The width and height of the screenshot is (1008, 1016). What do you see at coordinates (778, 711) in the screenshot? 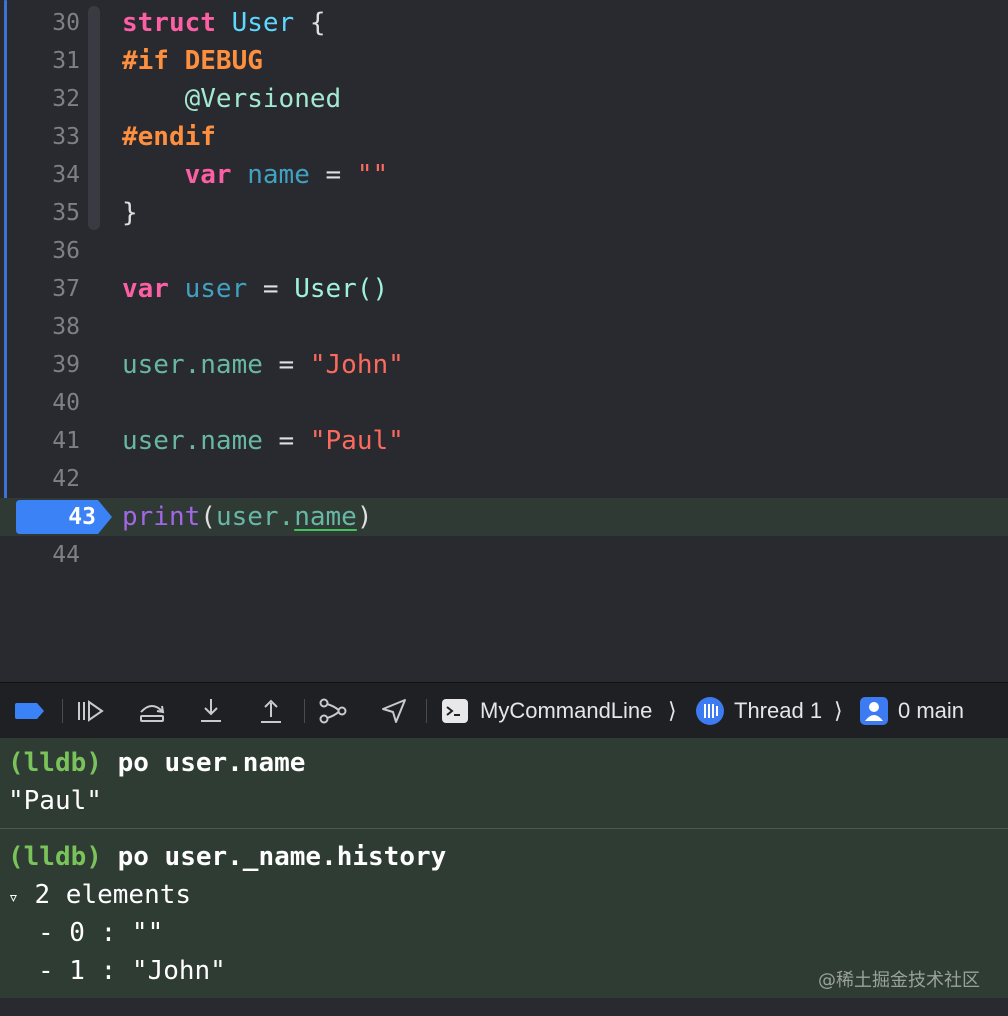
I see `thread-breadcrumb: Thread 1` at bounding box center [778, 711].